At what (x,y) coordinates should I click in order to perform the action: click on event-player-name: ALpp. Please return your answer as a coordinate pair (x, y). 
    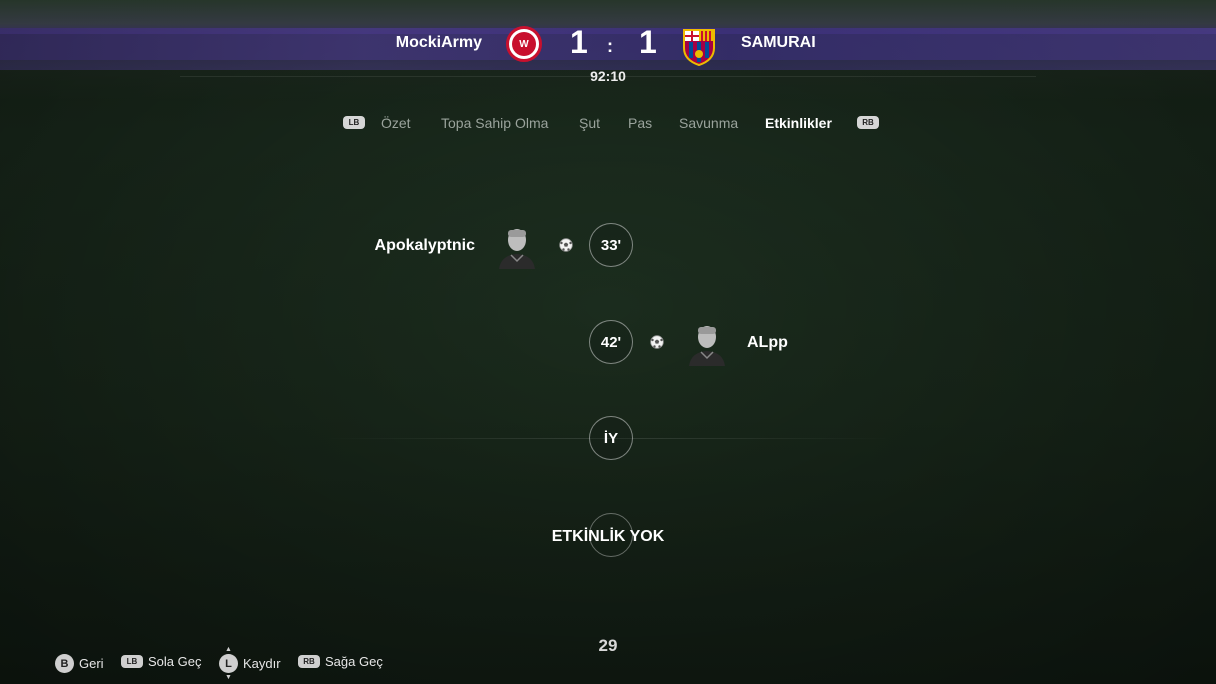
    Looking at the image, I should click on (767, 342).